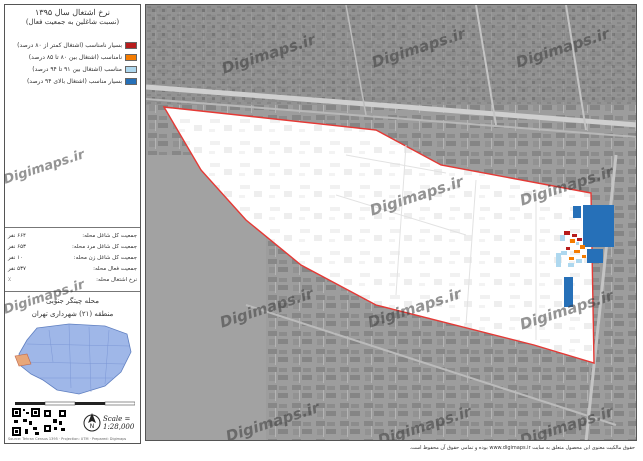  Describe the element at coordinates (72, 22) in the screenshot. I see `legend-subtitle: (نسبت شاغلین به جمعیت فعال)` at that location.